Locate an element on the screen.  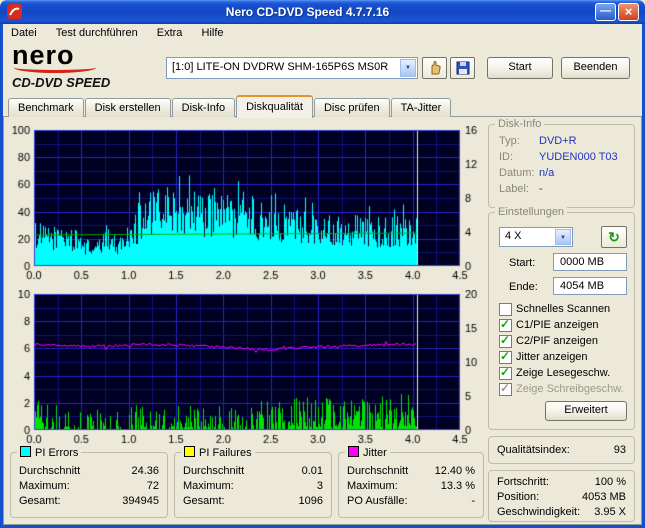
stat-value: 1096 is located at coordinates (310, 501).